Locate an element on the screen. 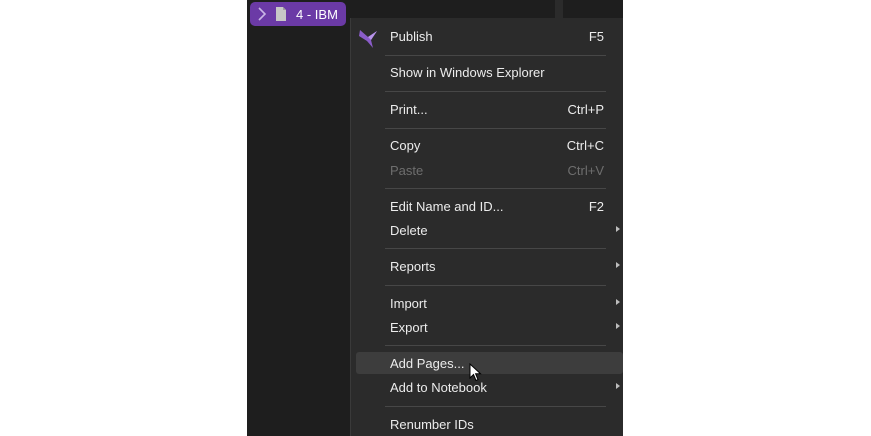 The width and height of the screenshot is (871, 436). menu-item-copy: Copy Ctrl+C is located at coordinates (487, 145).